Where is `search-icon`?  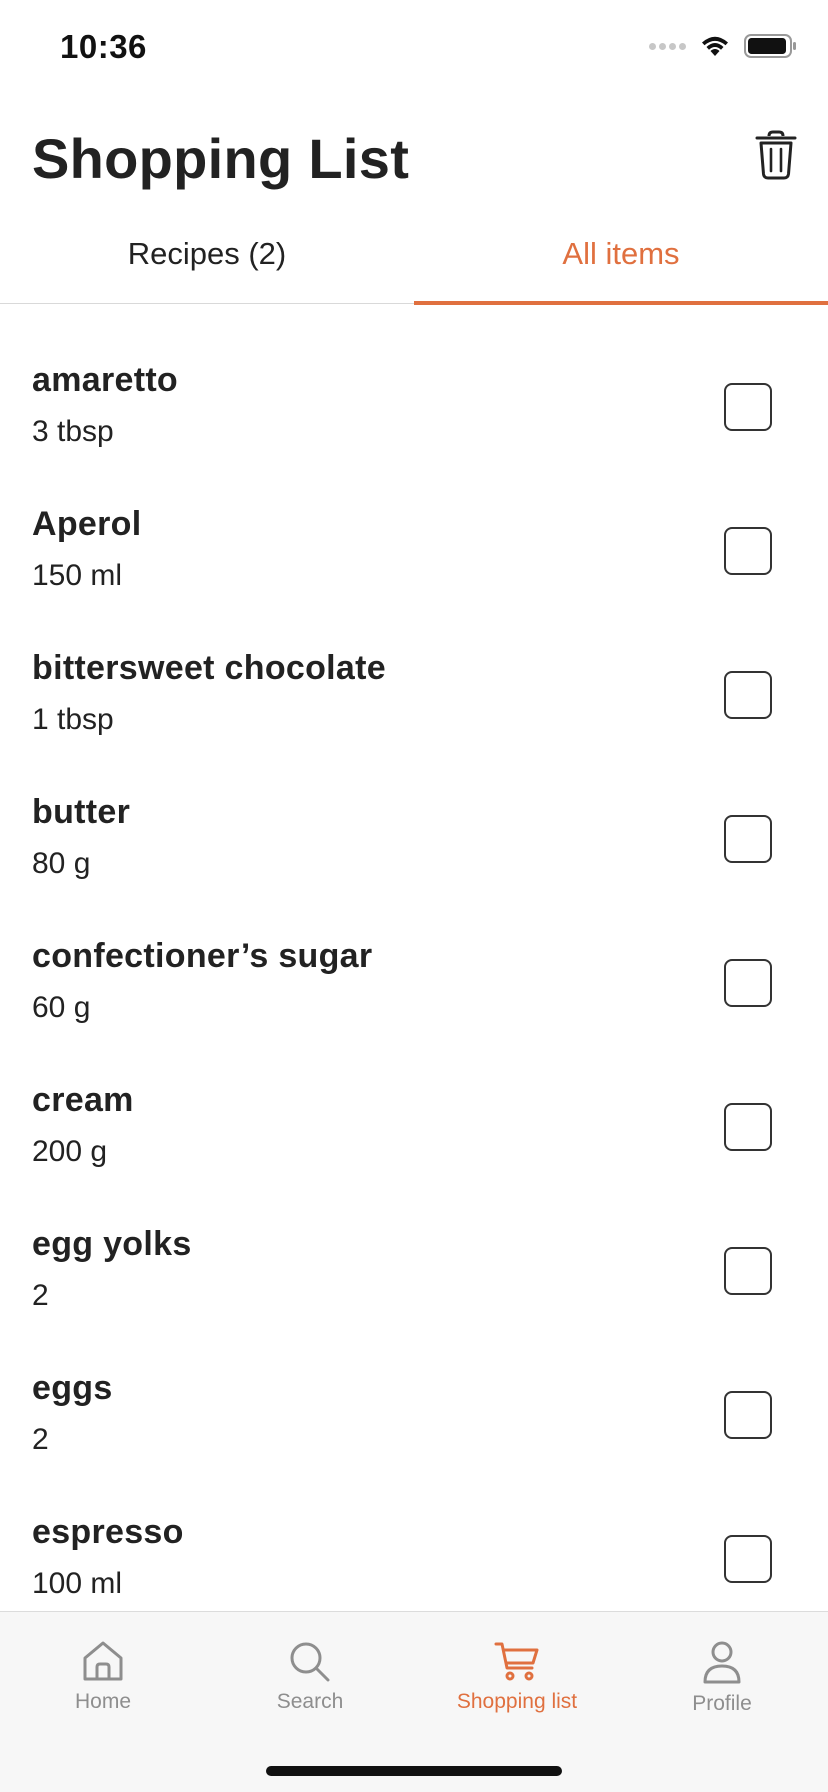 search-icon is located at coordinates (310, 1662).